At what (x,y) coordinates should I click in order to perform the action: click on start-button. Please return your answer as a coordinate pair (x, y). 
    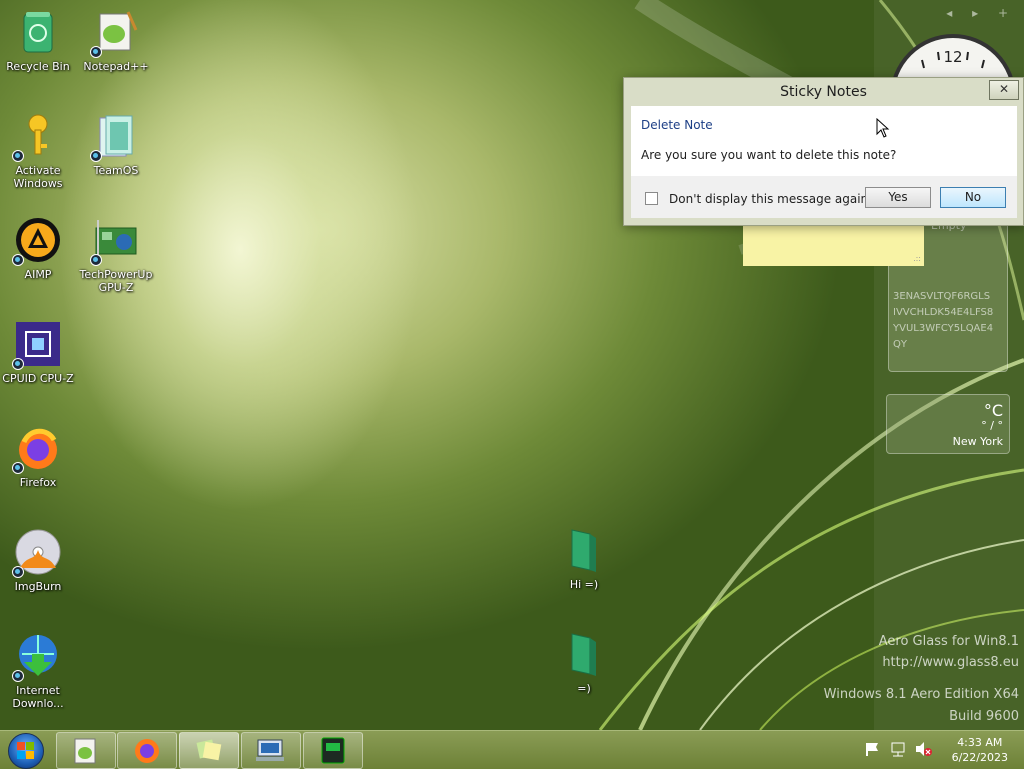
    Looking at the image, I should click on (26, 751).